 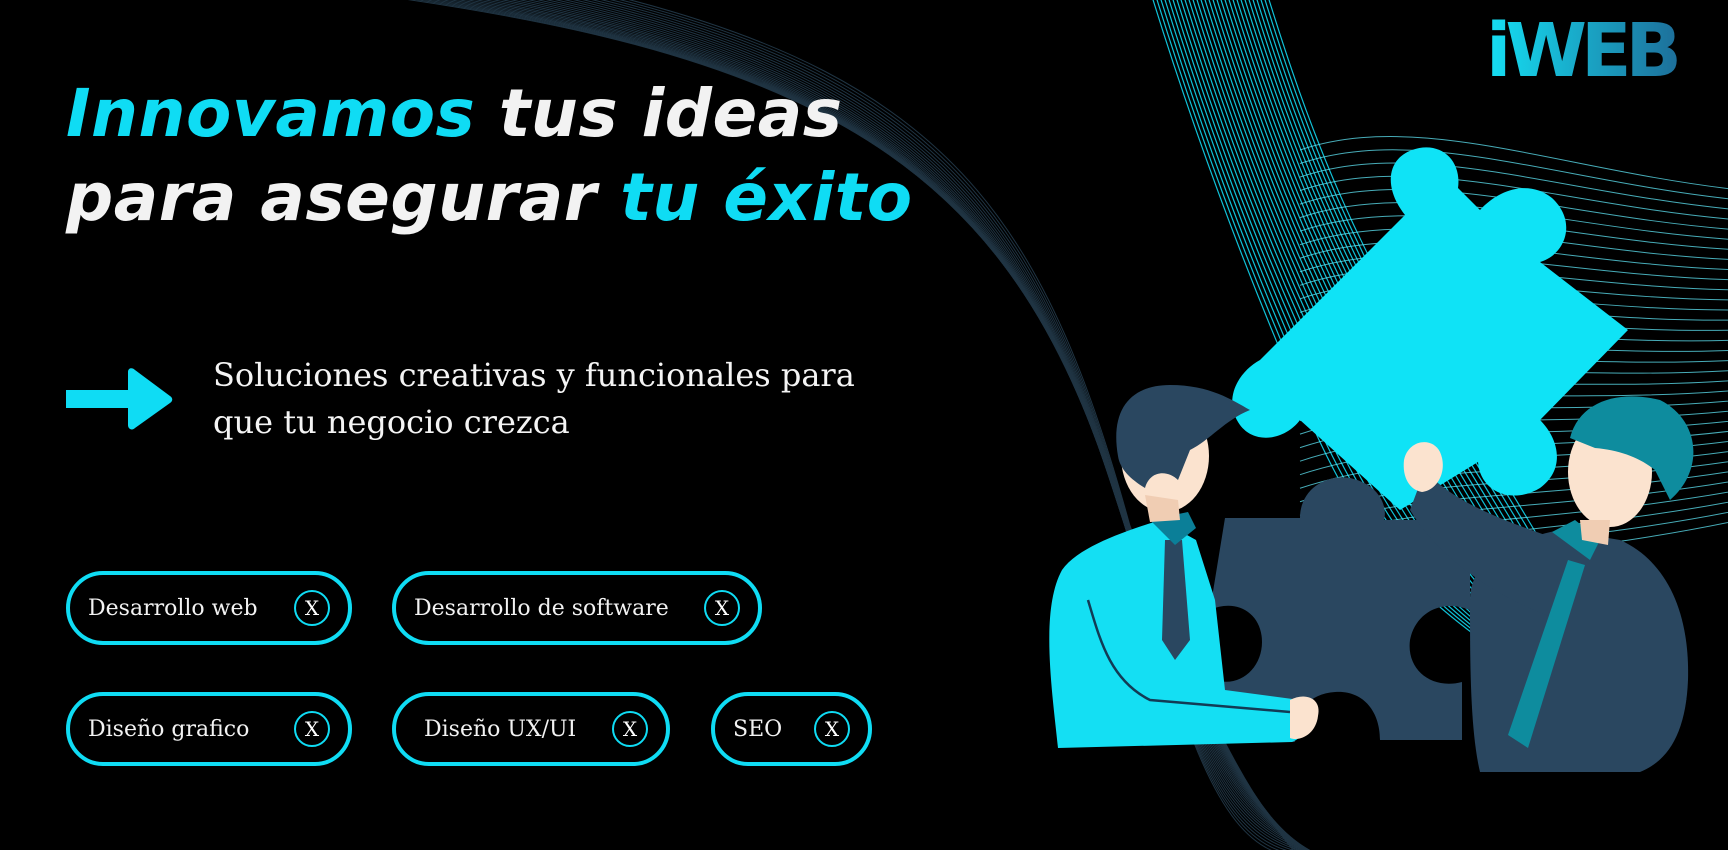 What do you see at coordinates (173, 608) in the screenshot?
I see `chip-label: Desarrollo web` at bounding box center [173, 608].